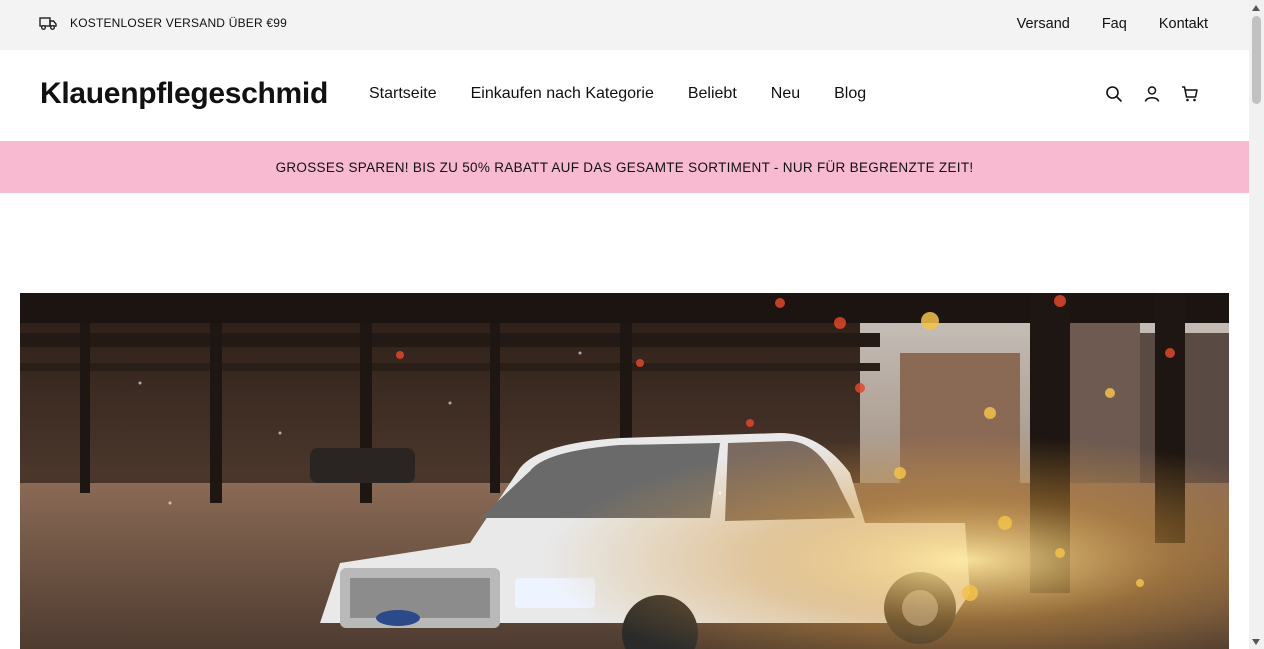  Describe the element at coordinates (1190, 94) in the screenshot. I see `cart-icon` at that location.